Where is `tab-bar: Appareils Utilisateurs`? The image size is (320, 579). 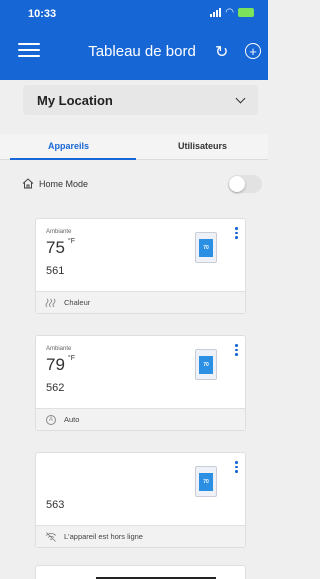
tab-bar: Appareils Utilisateurs is located at coordinates (134, 147).